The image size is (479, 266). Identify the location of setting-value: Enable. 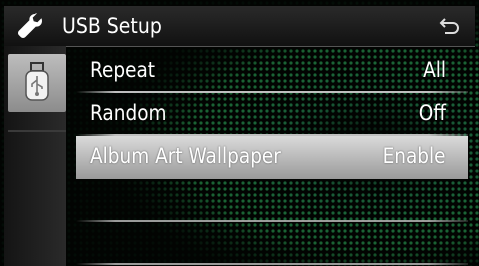
(414, 156).